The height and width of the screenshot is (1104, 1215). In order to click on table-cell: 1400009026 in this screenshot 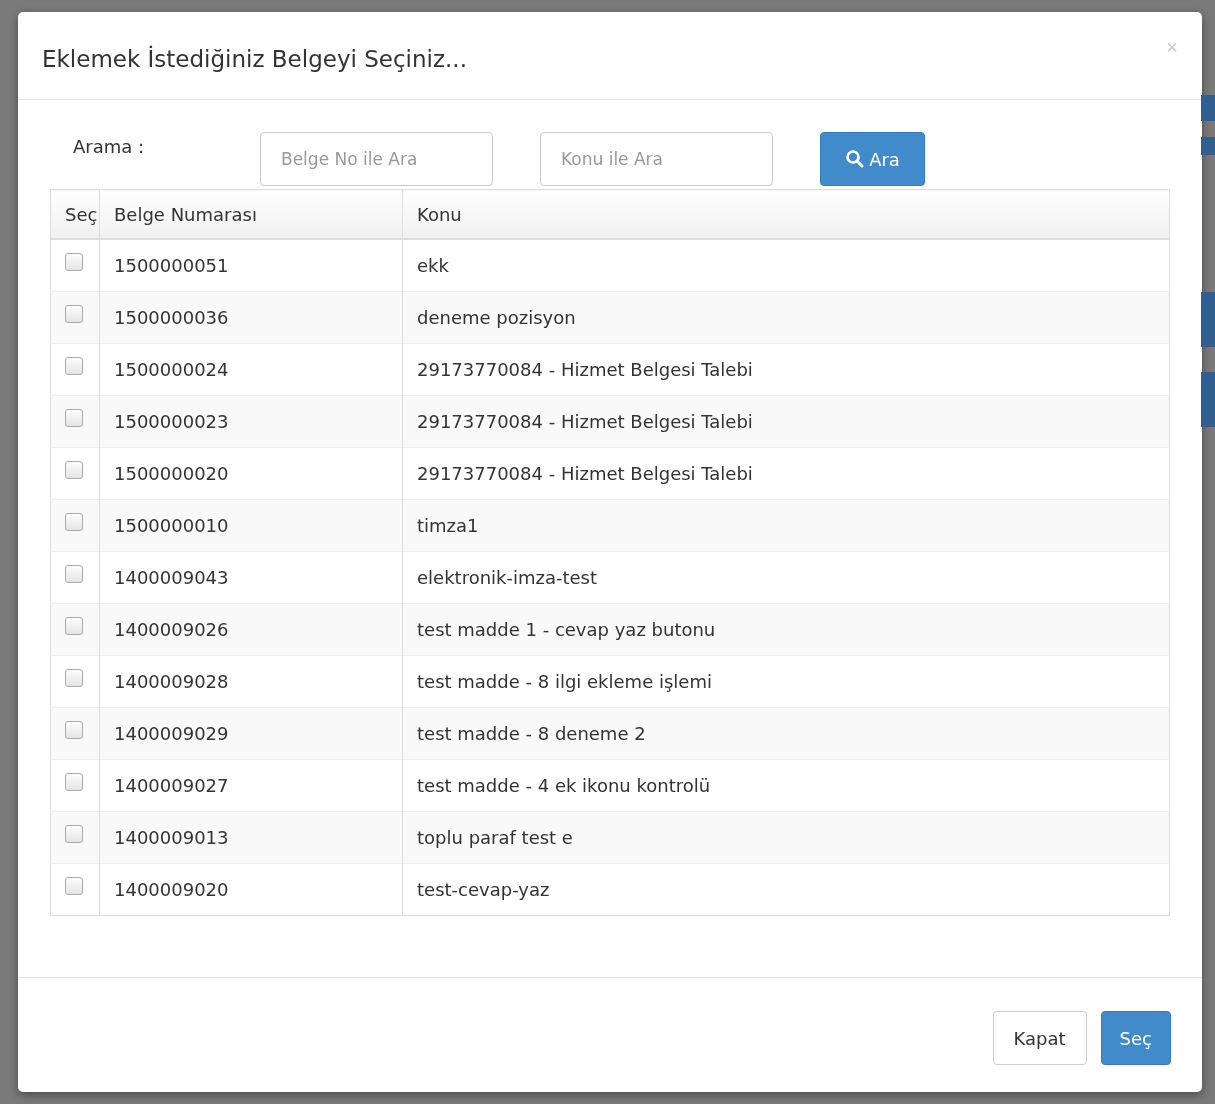, I will do `click(251, 629)`.